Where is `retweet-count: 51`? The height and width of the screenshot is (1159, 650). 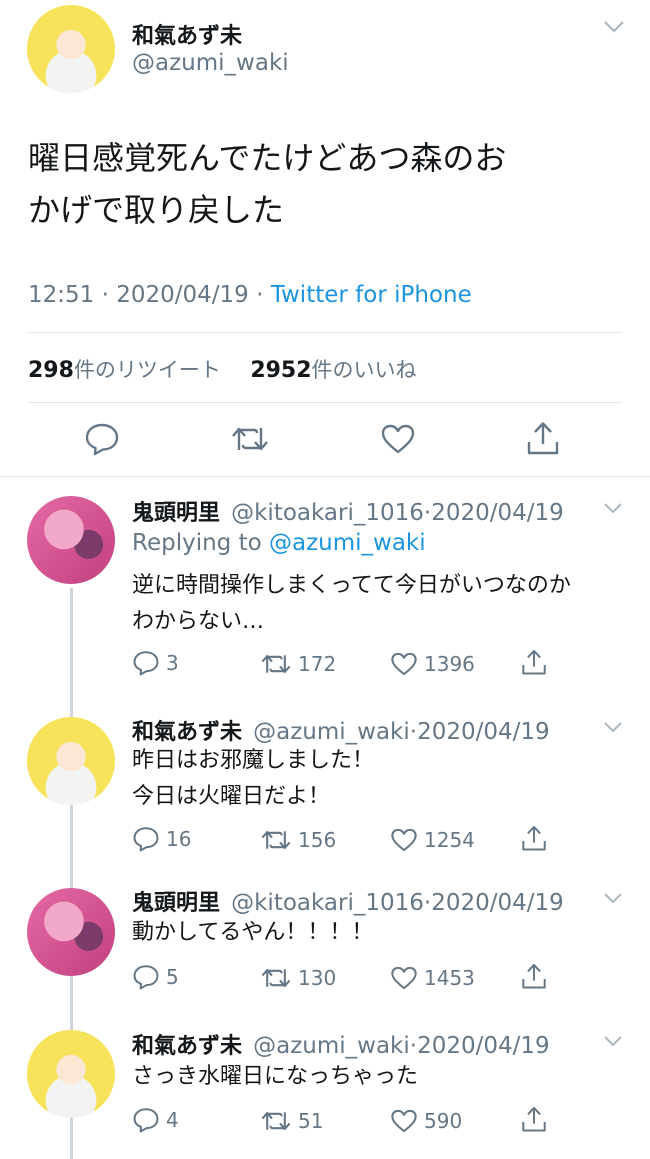 retweet-count: 51 is located at coordinates (311, 1121).